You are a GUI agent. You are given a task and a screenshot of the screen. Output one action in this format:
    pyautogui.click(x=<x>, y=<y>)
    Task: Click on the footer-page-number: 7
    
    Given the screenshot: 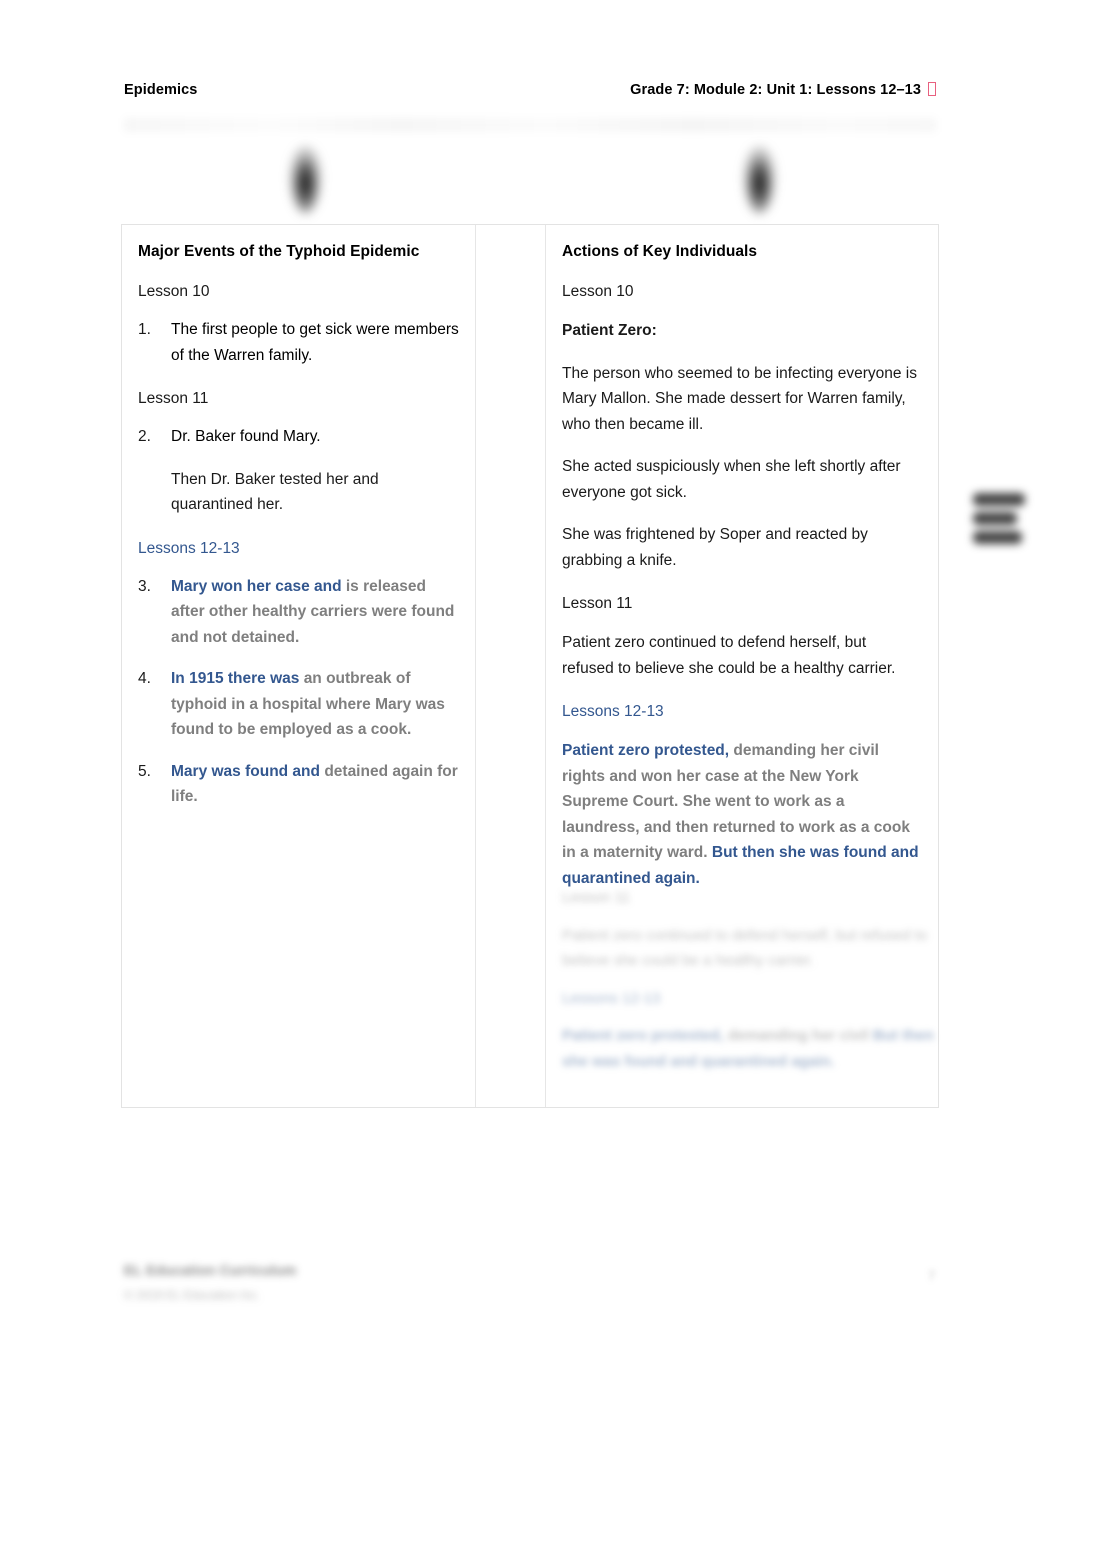 What is the action you would take?
    pyautogui.click(x=932, y=1275)
    